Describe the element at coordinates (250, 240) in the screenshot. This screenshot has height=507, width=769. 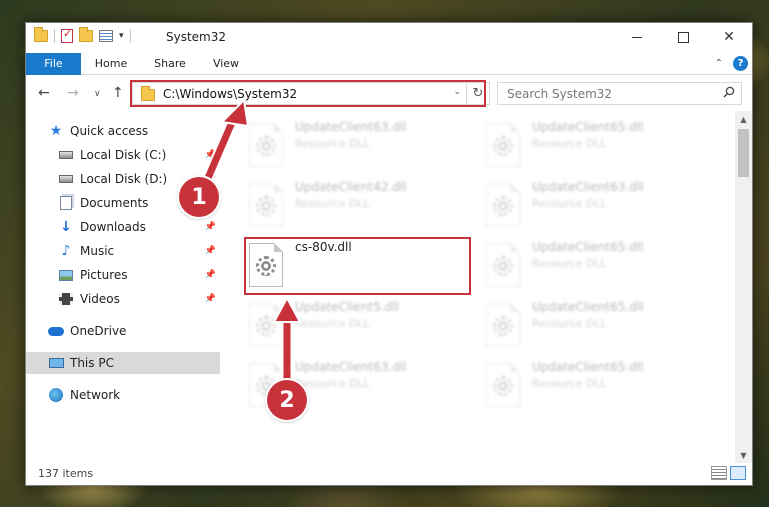
I see `annotation-arrows` at that location.